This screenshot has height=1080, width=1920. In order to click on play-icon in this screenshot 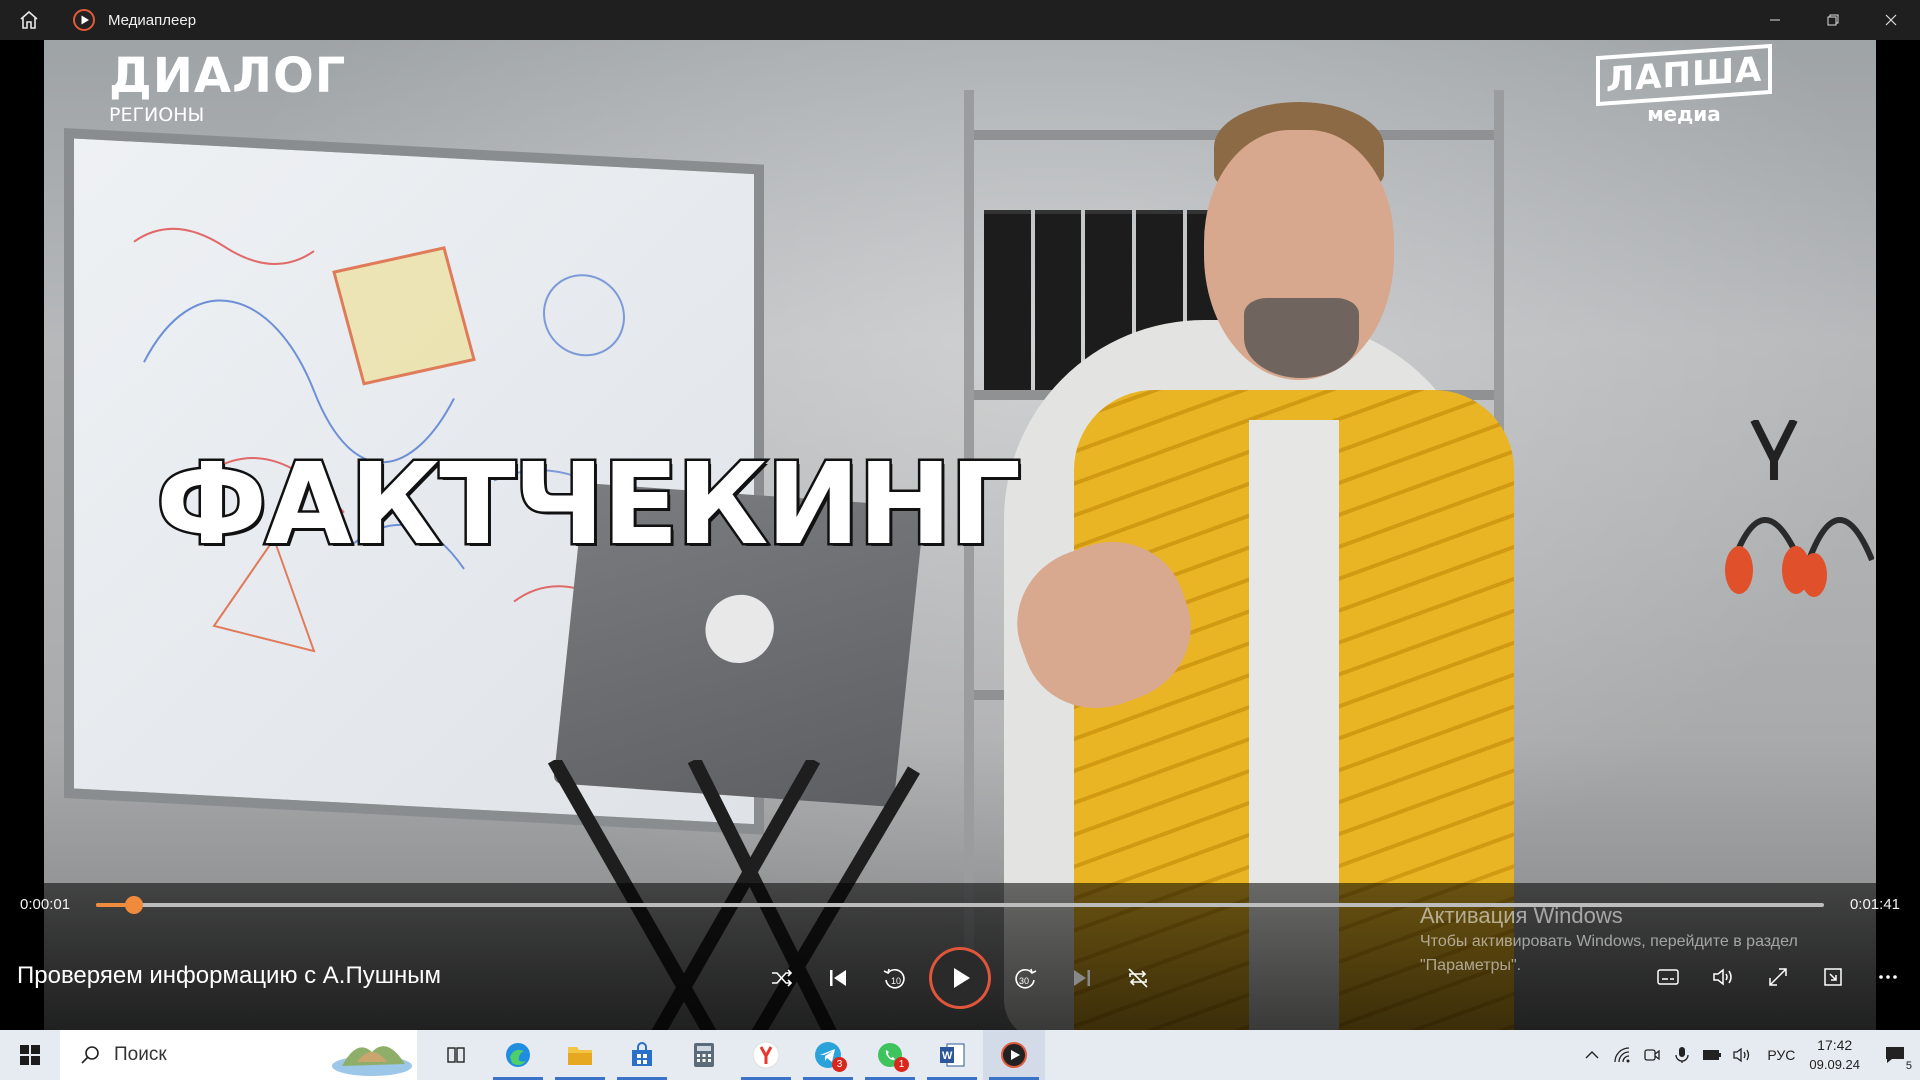, I will do `click(961, 978)`.